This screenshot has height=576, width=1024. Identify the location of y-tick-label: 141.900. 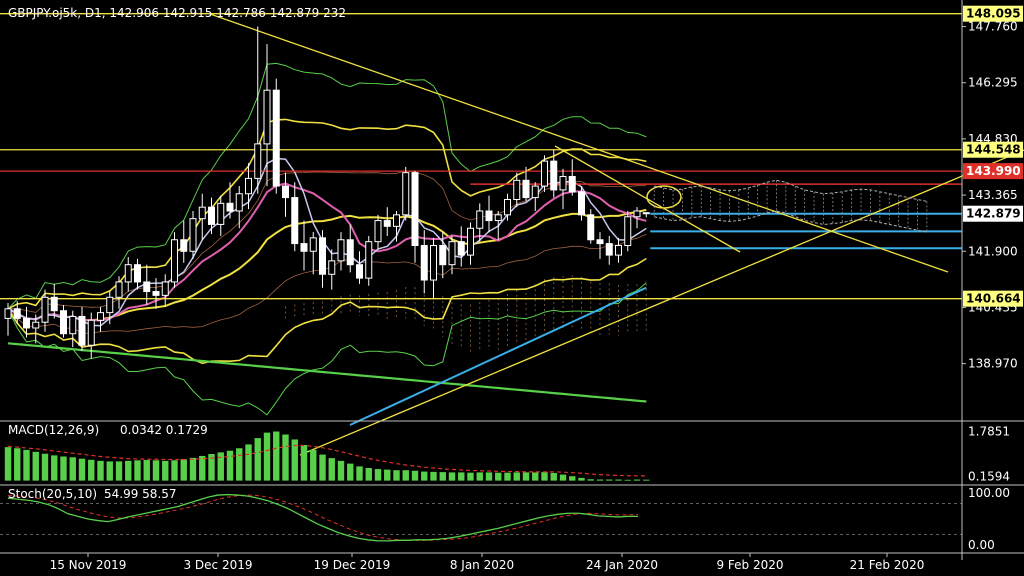
(993, 251).